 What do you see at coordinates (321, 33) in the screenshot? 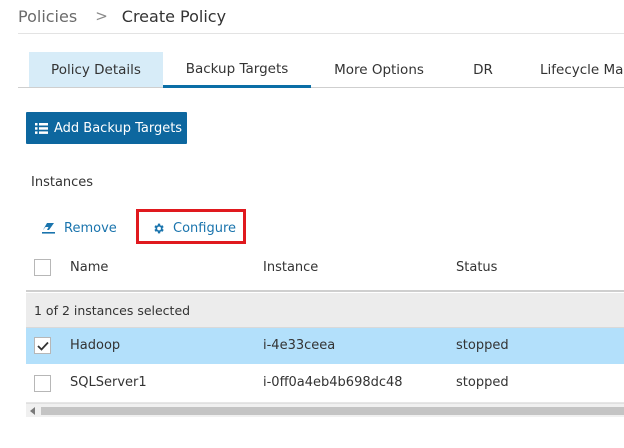
I see `header-divider` at bounding box center [321, 33].